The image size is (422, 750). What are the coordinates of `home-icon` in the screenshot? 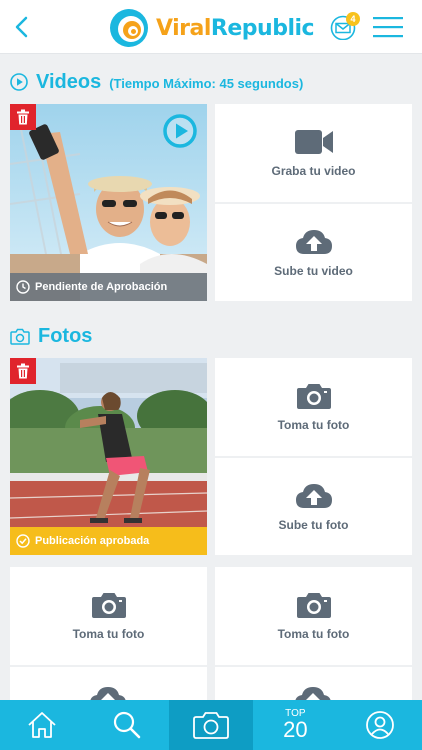 It's located at (42, 725).